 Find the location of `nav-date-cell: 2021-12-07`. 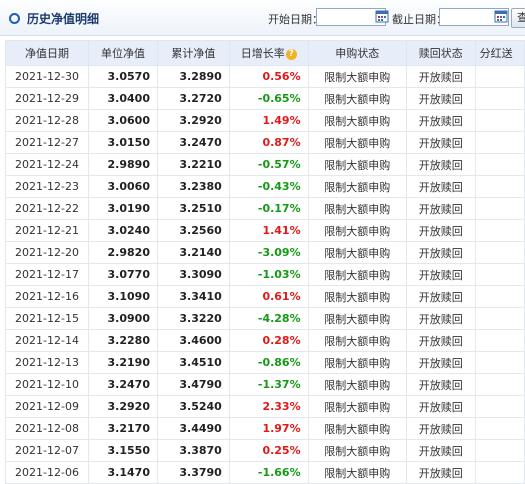

nav-date-cell: 2021-12-07 is located at coordinates (47, 450).